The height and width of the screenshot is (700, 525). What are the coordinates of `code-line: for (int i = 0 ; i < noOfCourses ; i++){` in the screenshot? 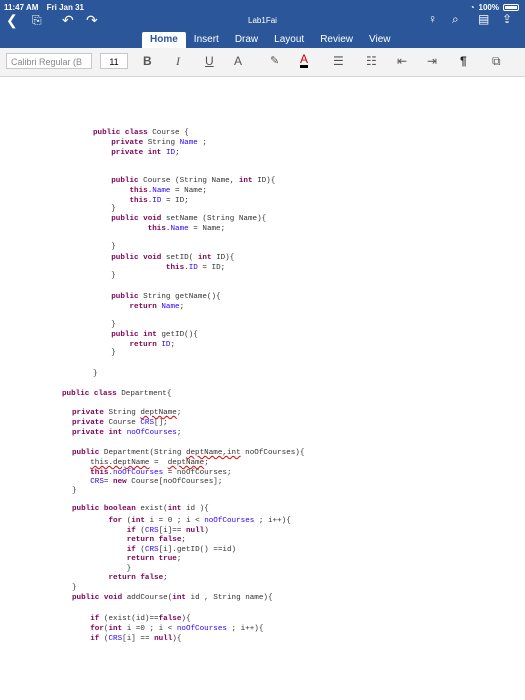 It's located at (181, 521).